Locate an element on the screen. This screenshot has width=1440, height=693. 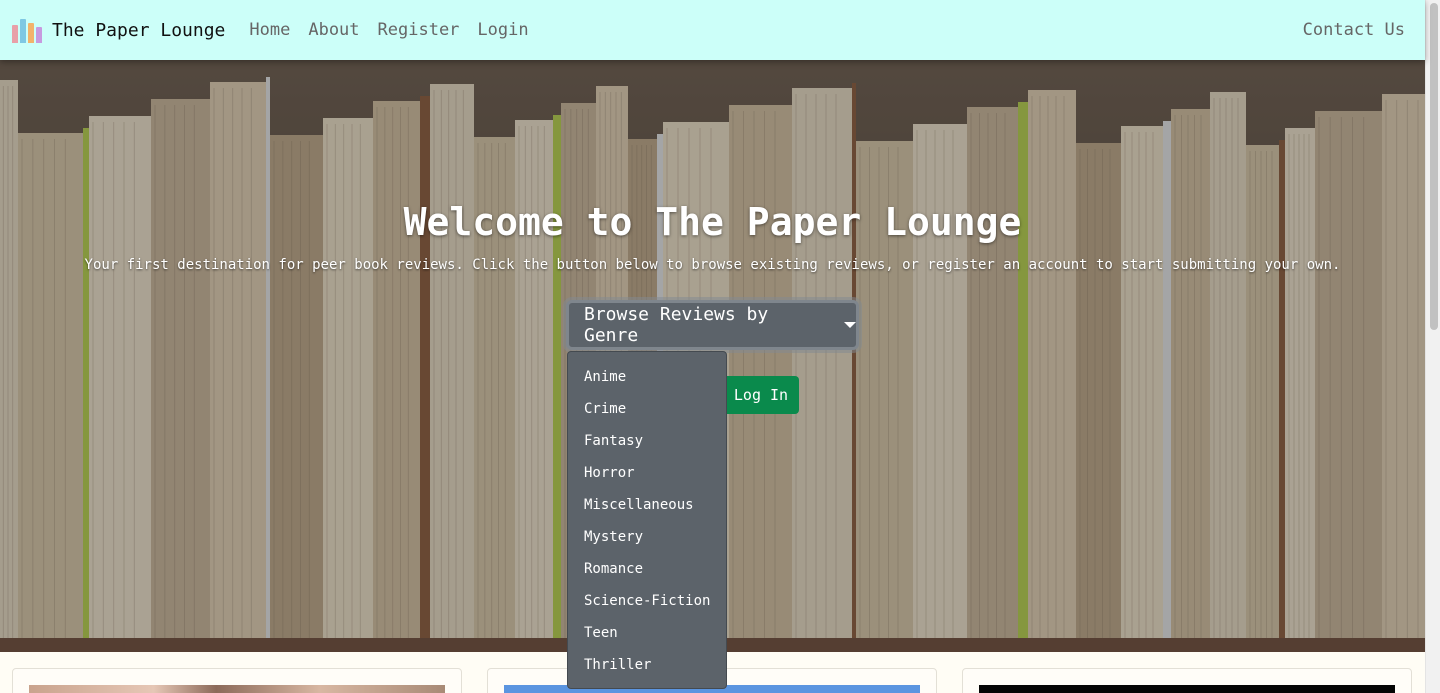
nav-links: Home About Register Login is located at coordinates (388, 30).